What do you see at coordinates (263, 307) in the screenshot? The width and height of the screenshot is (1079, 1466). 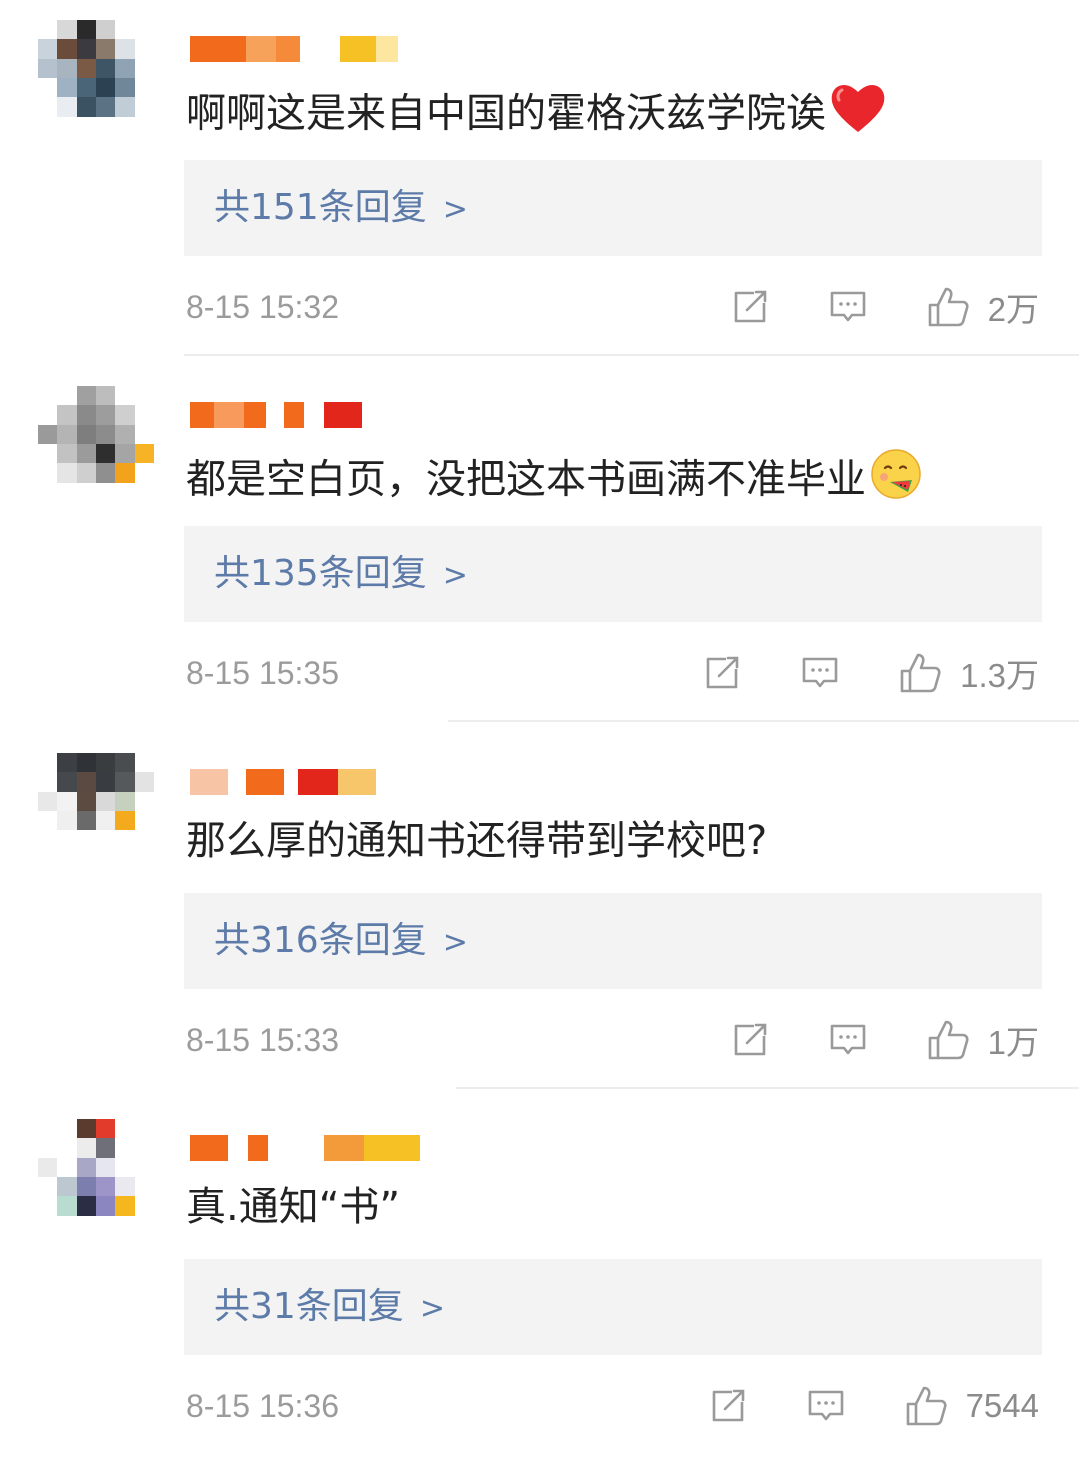 I see `timestamp: 8-15 15:32` at bounding box center [263, 307].